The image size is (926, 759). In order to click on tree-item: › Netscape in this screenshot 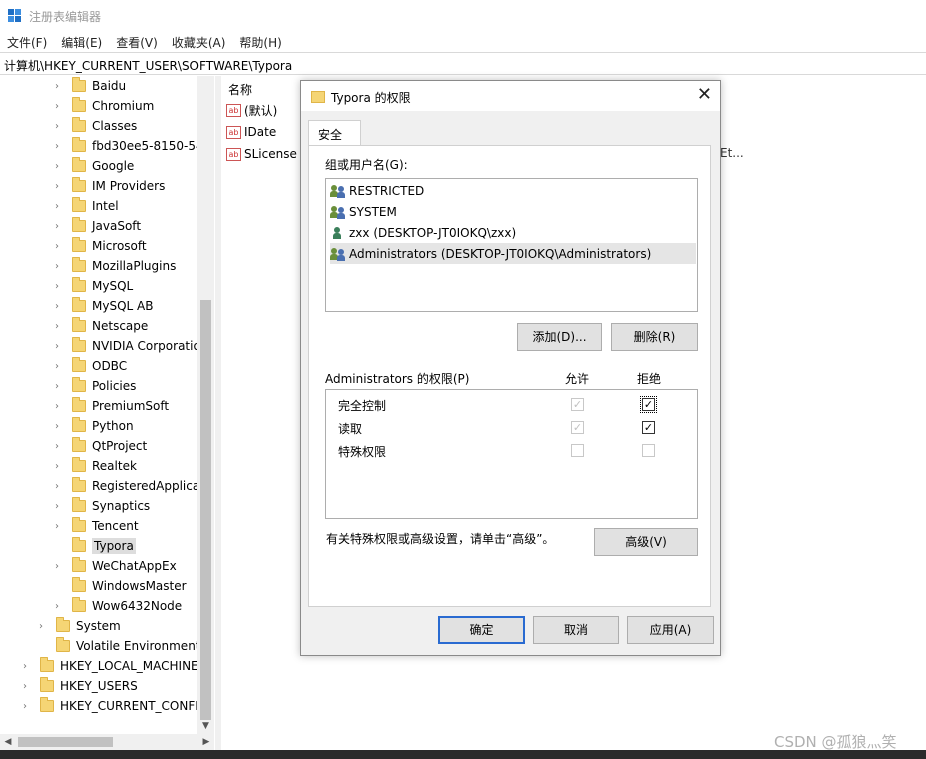, I will do `click(100, 326)`.